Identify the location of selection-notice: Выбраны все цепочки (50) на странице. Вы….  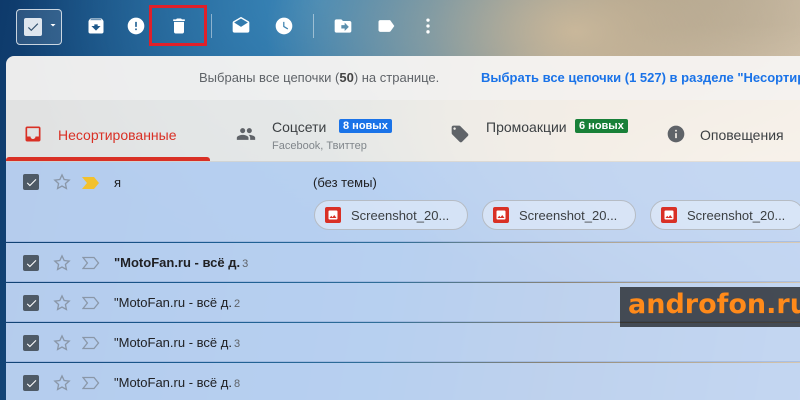
(403, 78).